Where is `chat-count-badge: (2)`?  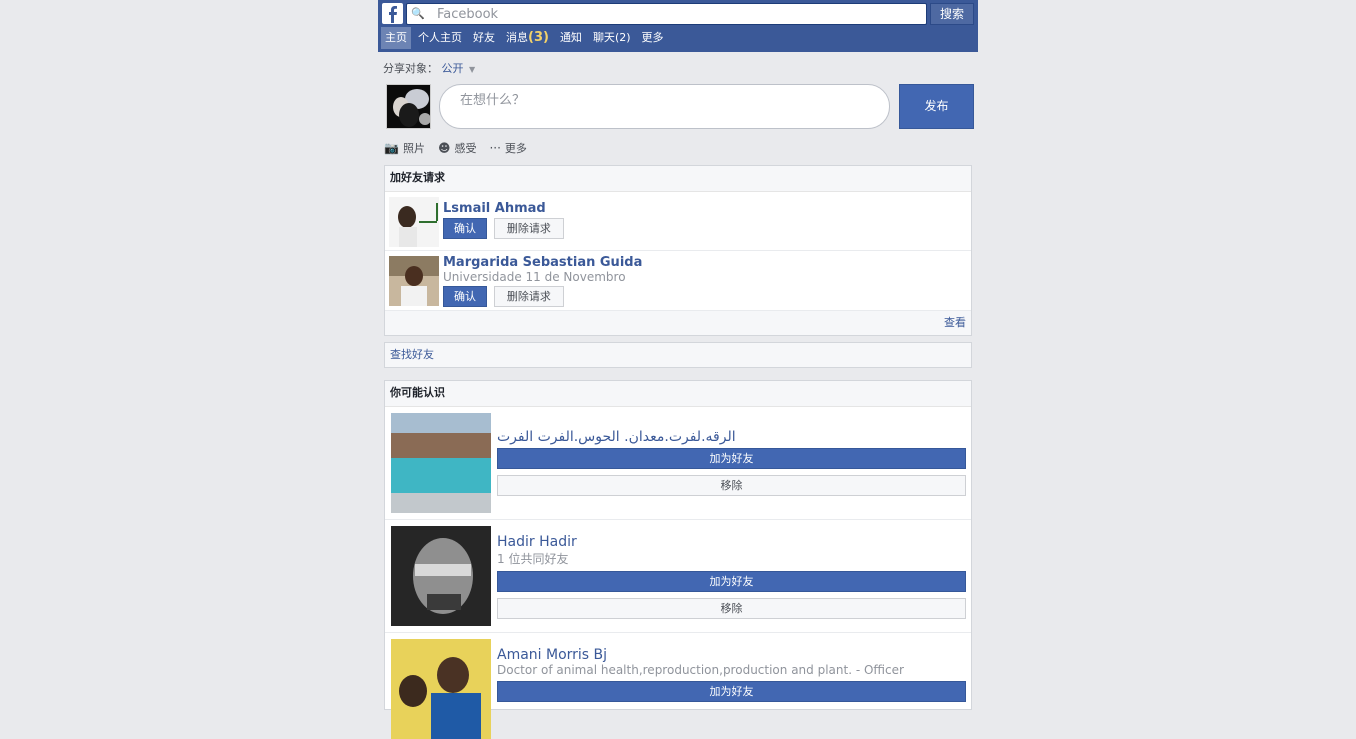 chat-count-badge: (2) is located at coordinates (622, 37).